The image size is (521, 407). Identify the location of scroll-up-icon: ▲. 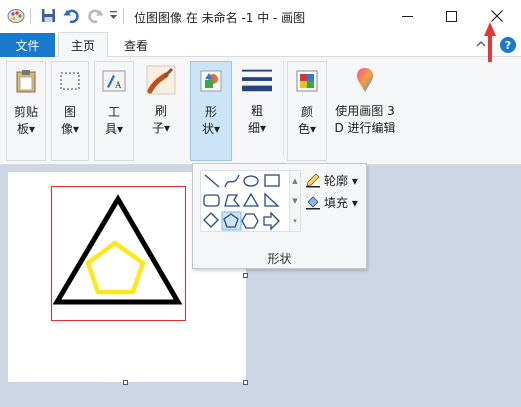
(295, 181).